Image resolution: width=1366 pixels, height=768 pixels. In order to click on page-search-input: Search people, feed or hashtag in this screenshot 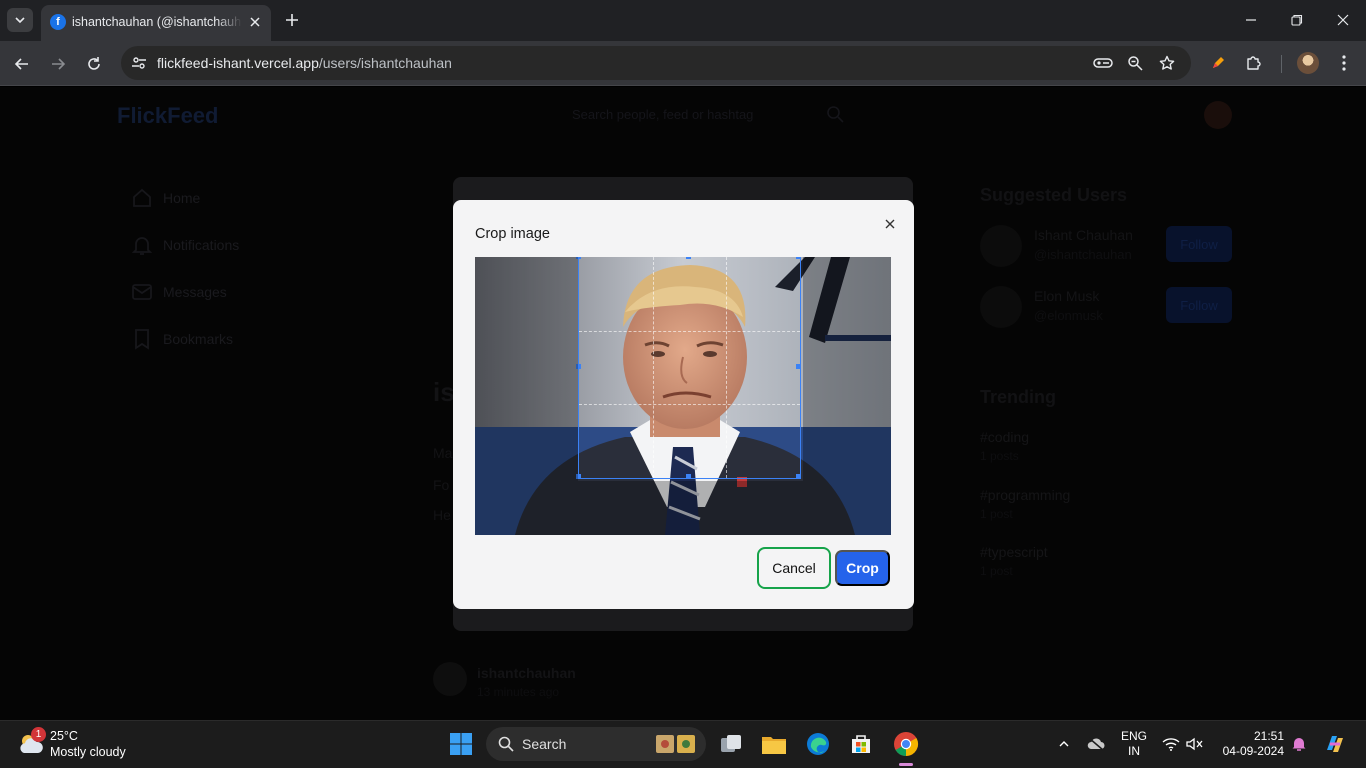, I will do `click(706, 115)`.